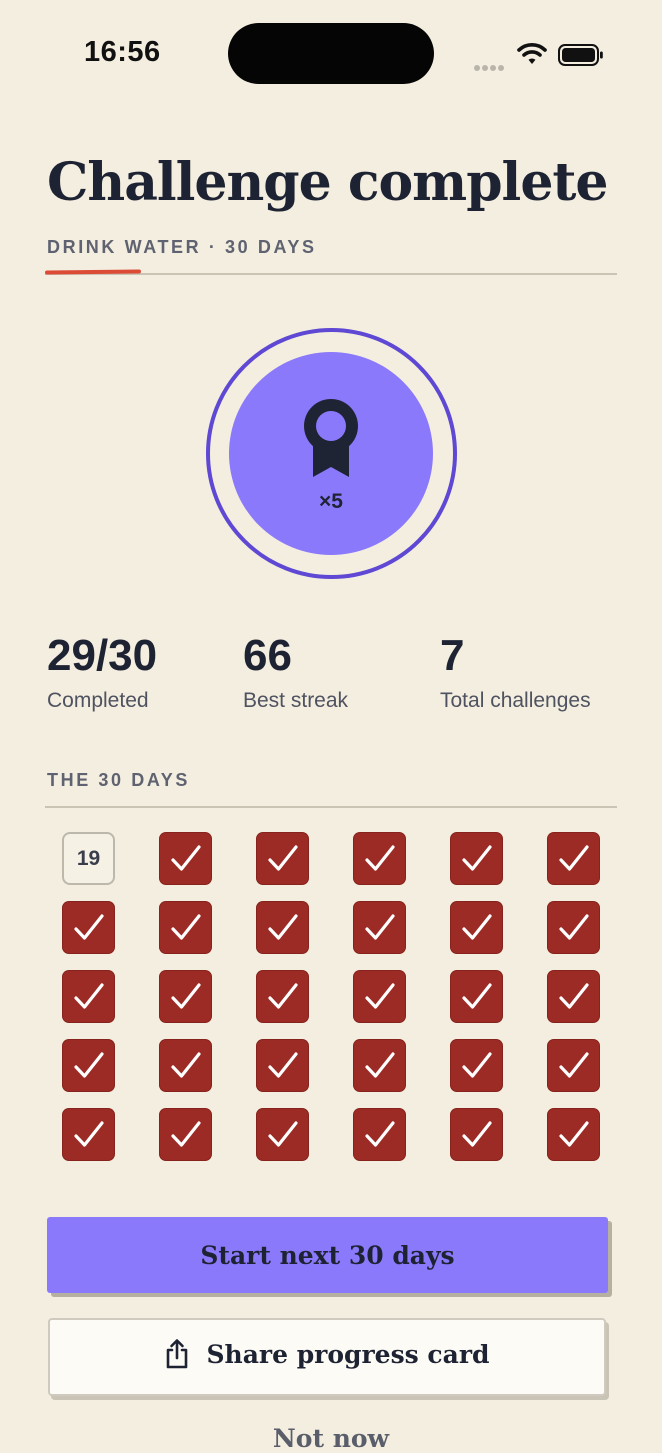 The width and height of the screenshot is (662, 1453). Describe the element at coordinates (177, 1354) in the screenshot. I see `share-icon` at that location.